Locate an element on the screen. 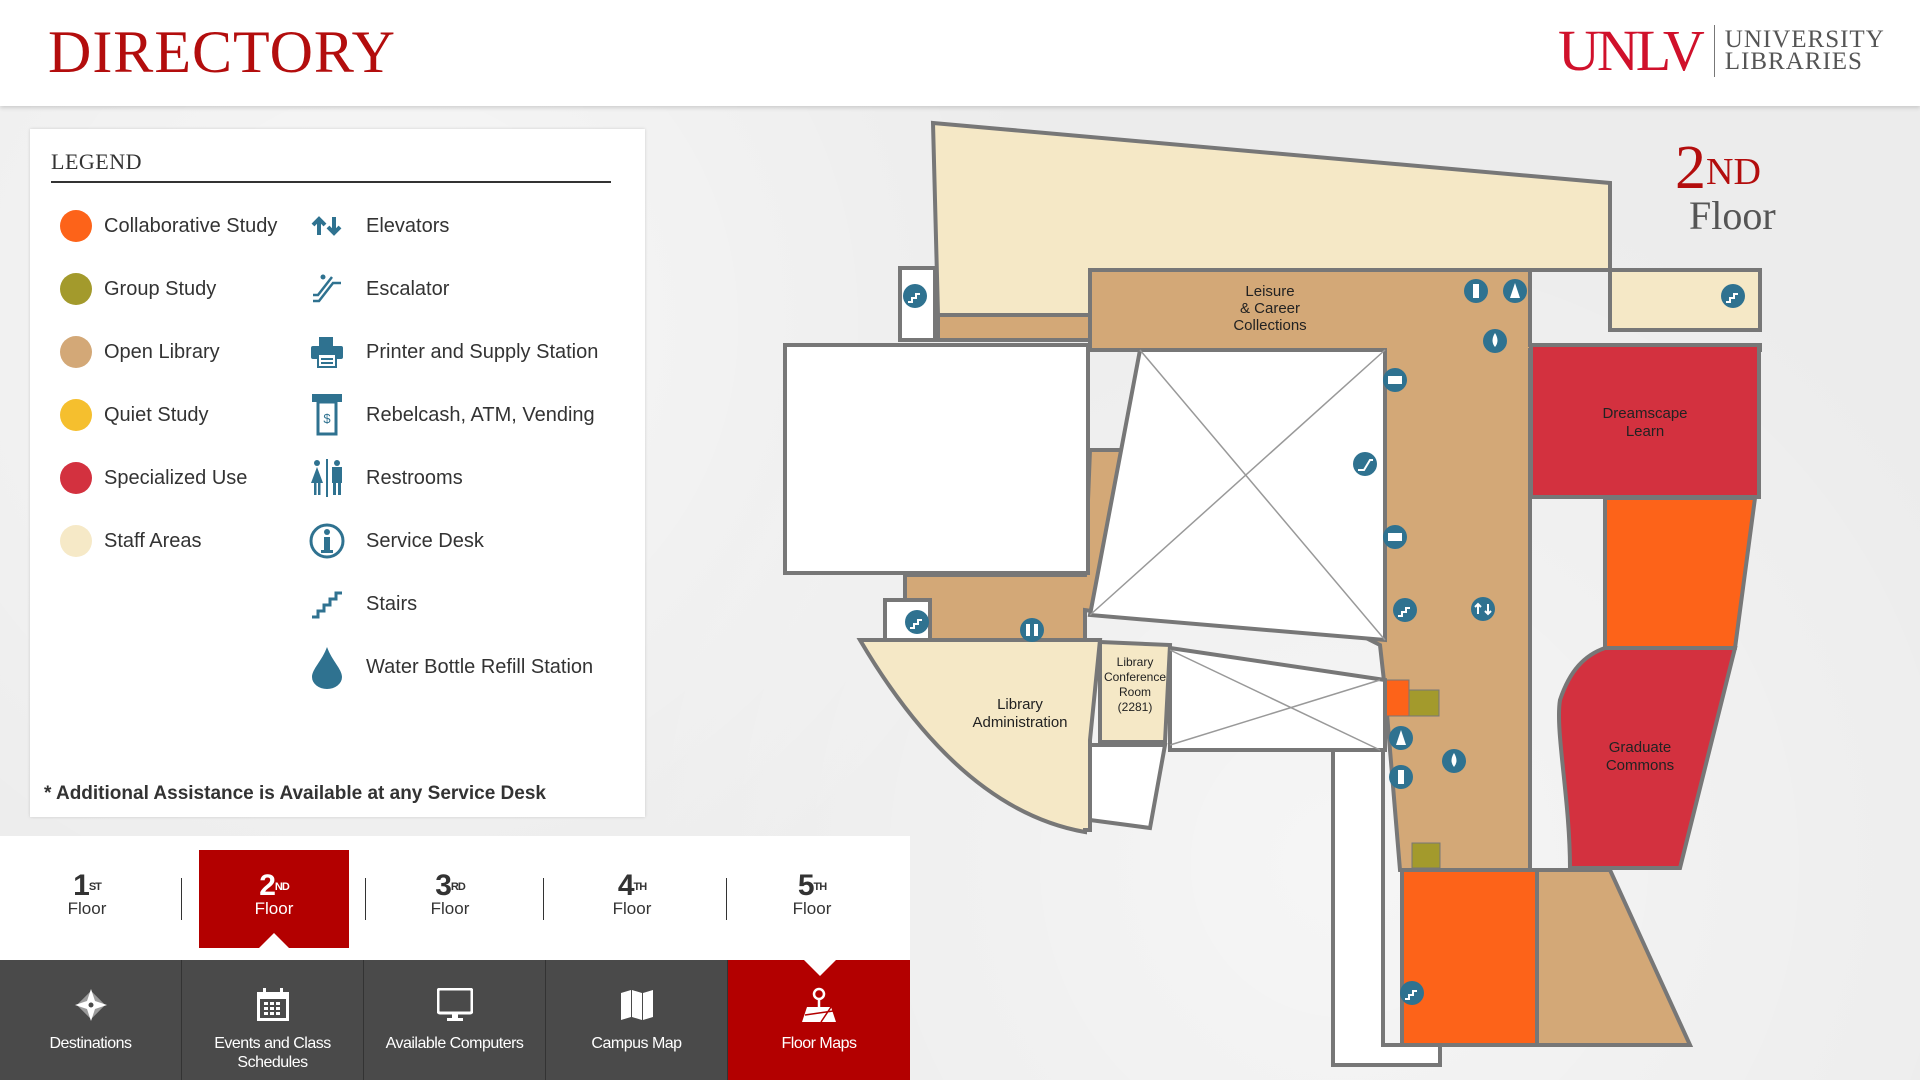 The height and width of the screenshot is (1080, 1920). legend-label: Specialized Use is located at coordinates (176, 477).